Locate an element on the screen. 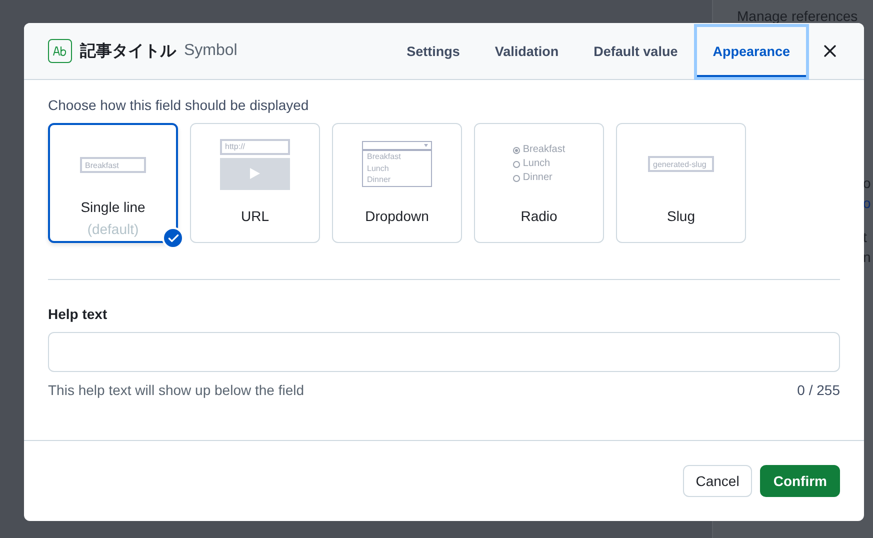 Image resolution: width=873 pixels, height=538 pixels. dropdown-option: Breakfast is located at coordinates (397, 157).